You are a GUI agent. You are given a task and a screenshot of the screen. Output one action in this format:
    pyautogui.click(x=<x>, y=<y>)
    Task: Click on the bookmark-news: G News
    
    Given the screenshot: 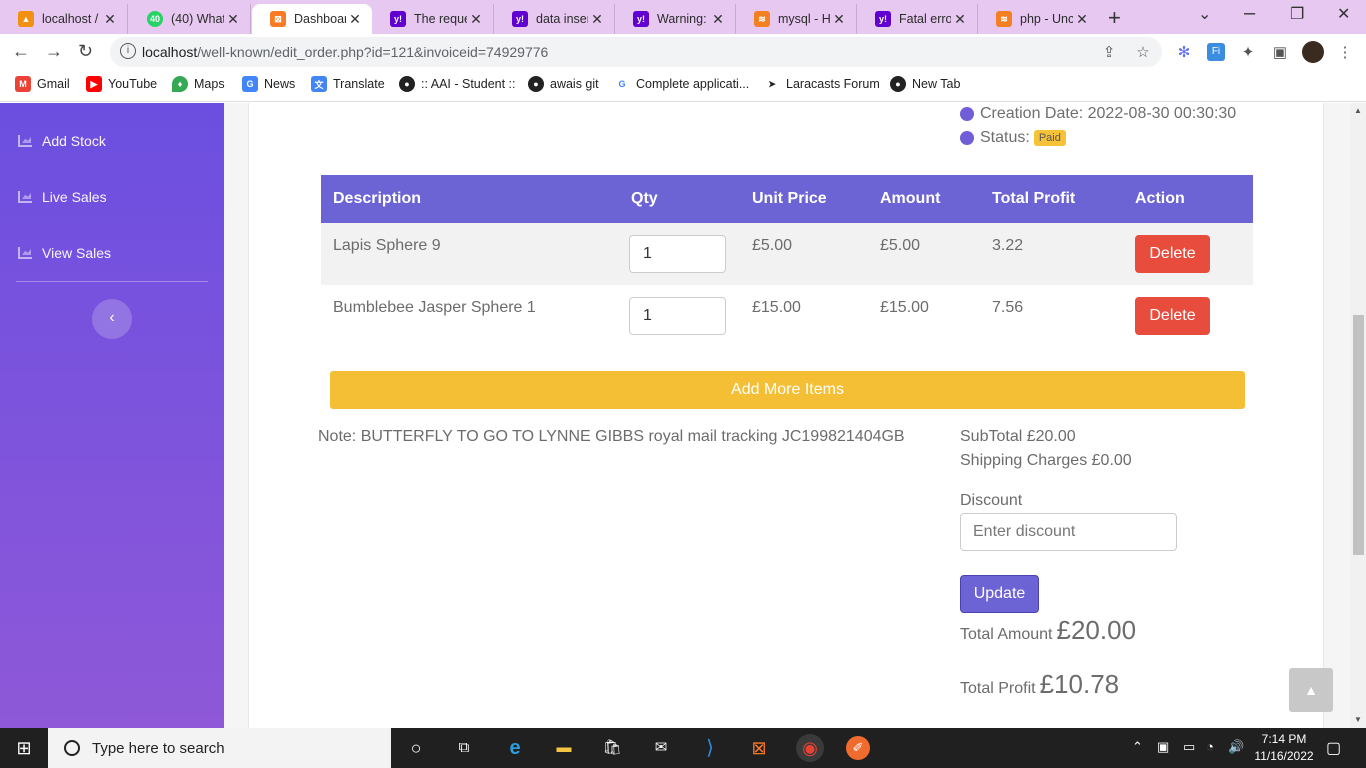 What is the action you would take?
    pyautogui.click(x=268, y=84)
    